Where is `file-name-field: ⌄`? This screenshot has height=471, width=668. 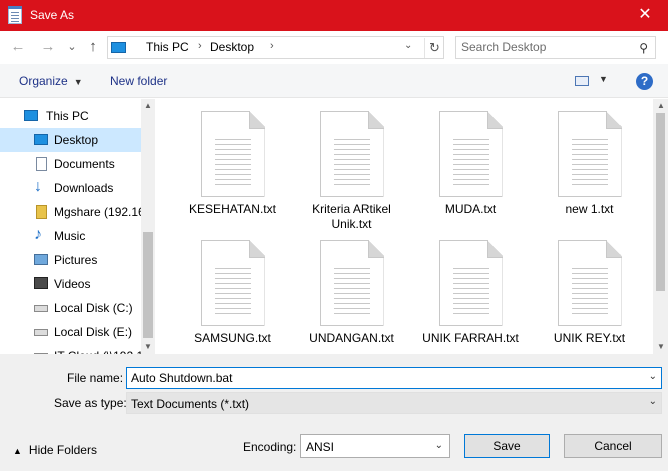 file-name-field: ⌄ is located at coordinates (394, 378).